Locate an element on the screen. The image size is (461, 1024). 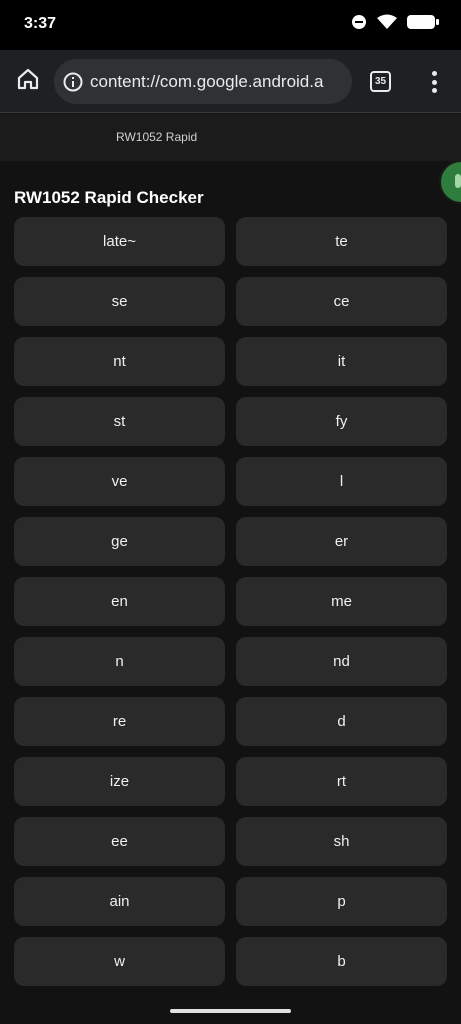
choice-button: ge is located at coordinates (119, 541).